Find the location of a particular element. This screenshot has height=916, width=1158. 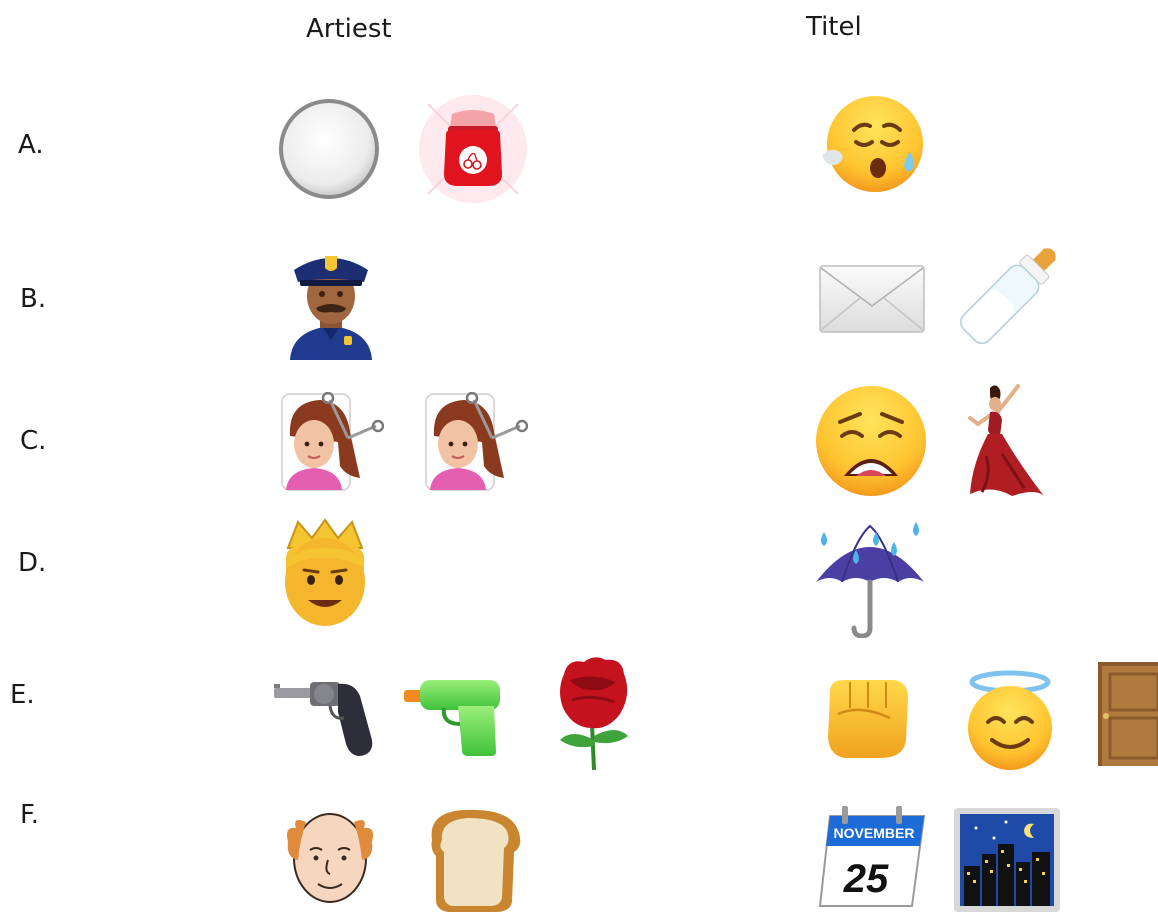

calendar-month: NOVEMBER is located at coordinates (874, 833).